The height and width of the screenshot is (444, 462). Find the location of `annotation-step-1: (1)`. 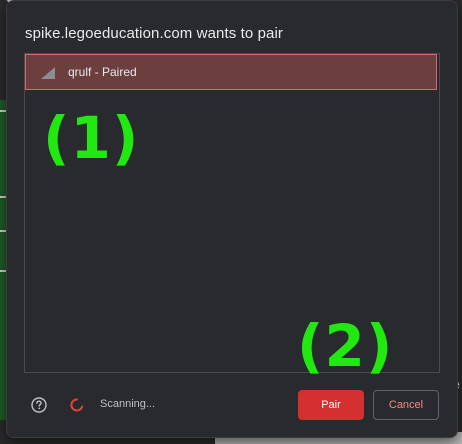

annotation-step-1: (1) is located at coordinates (91, 138).